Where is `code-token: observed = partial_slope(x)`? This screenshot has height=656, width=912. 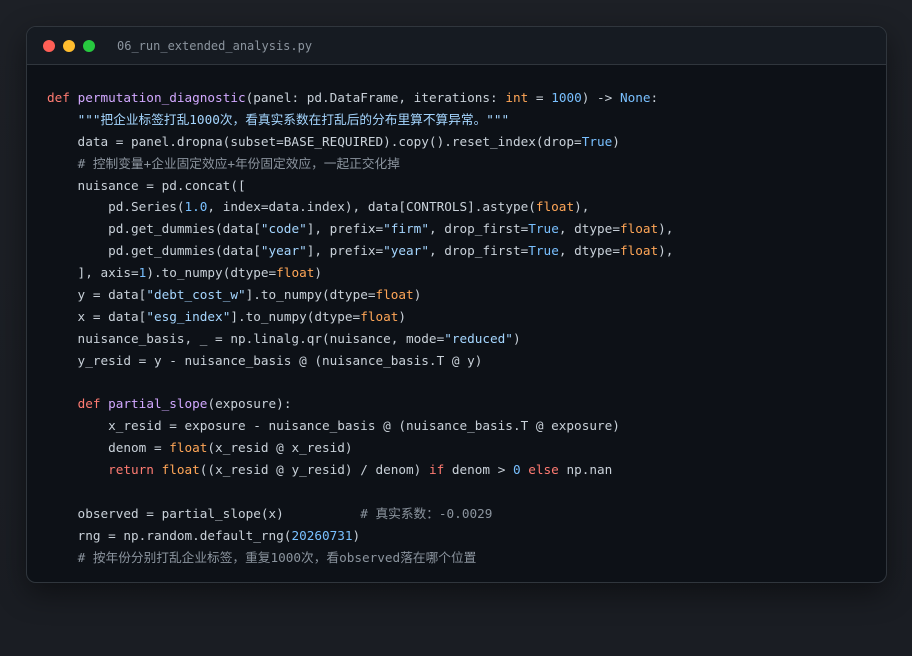
code-token: observed = partial_slope(x) is located at coordinates (204, 513).